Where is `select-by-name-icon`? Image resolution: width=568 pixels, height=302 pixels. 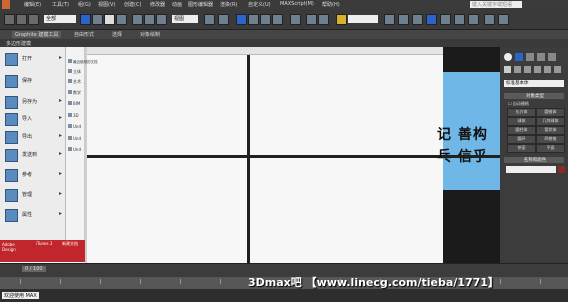
select-by-name-icon is located at coordinates (97, 19).